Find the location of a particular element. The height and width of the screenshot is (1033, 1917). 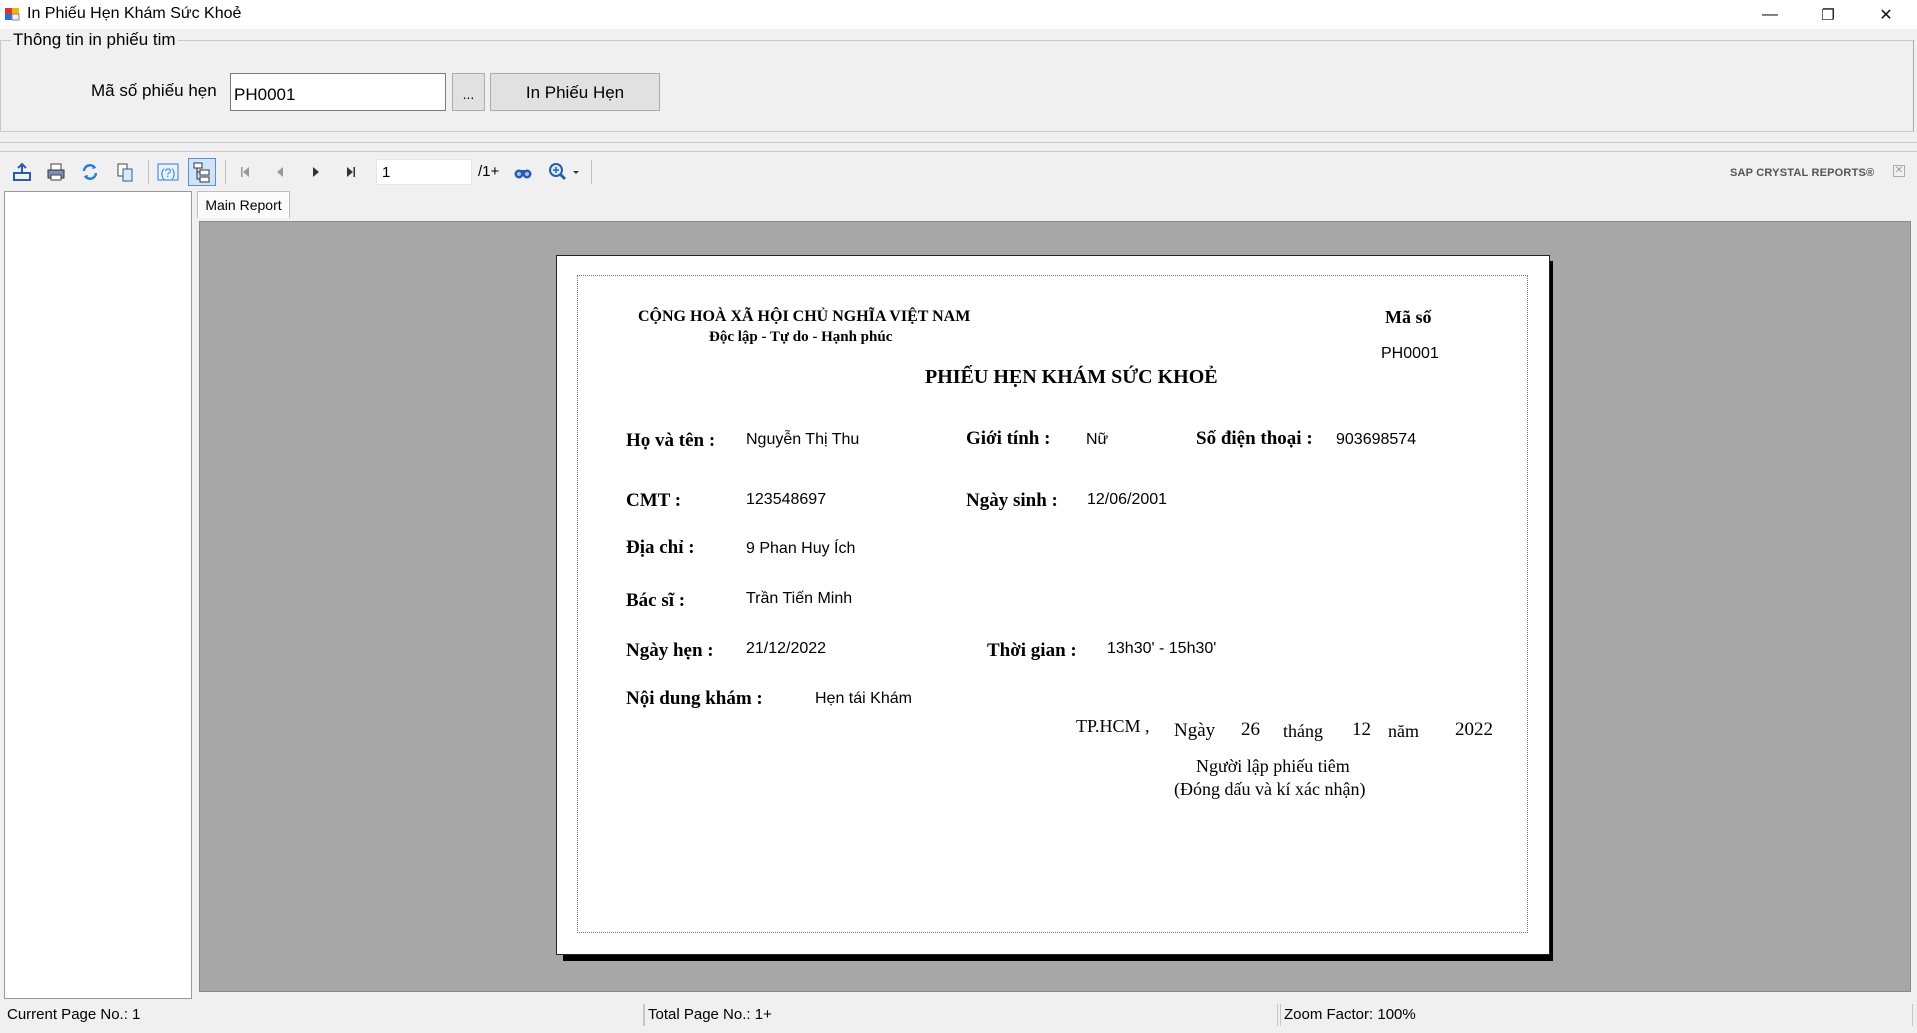

sdt-label: Số điện thoại : is located at coordinates (1254, 438).